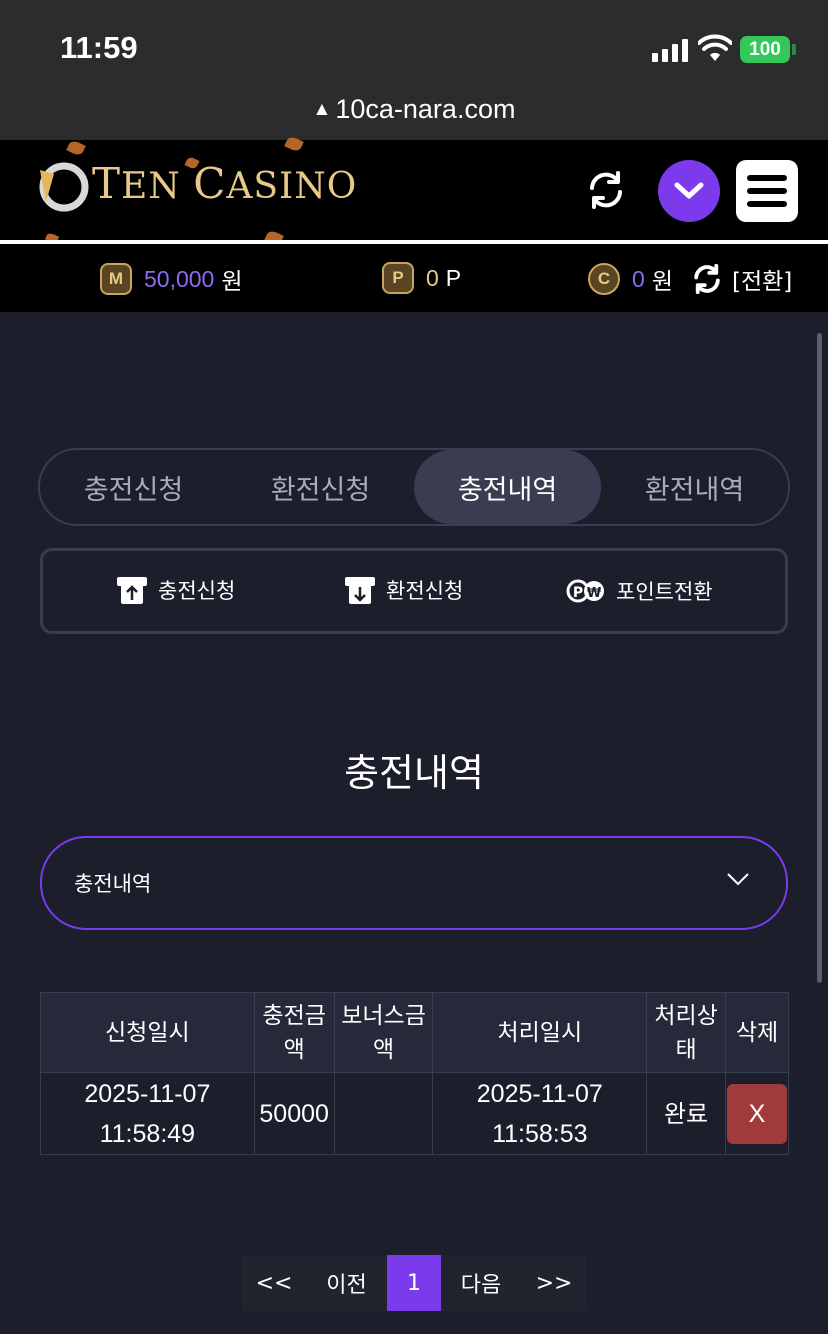 This screenshot has height=1334, width=828. I want to click on table-header-row: 신청일시 충전금 액 보너스금 액 처리일시 처리상 태 삭제, so click(415, 1032).